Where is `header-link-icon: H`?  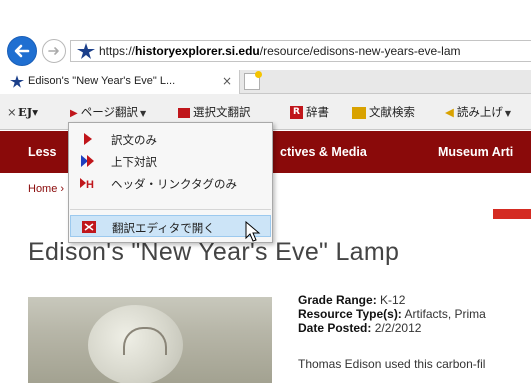
header-link-icon: H is located at coordinates (87, 184).